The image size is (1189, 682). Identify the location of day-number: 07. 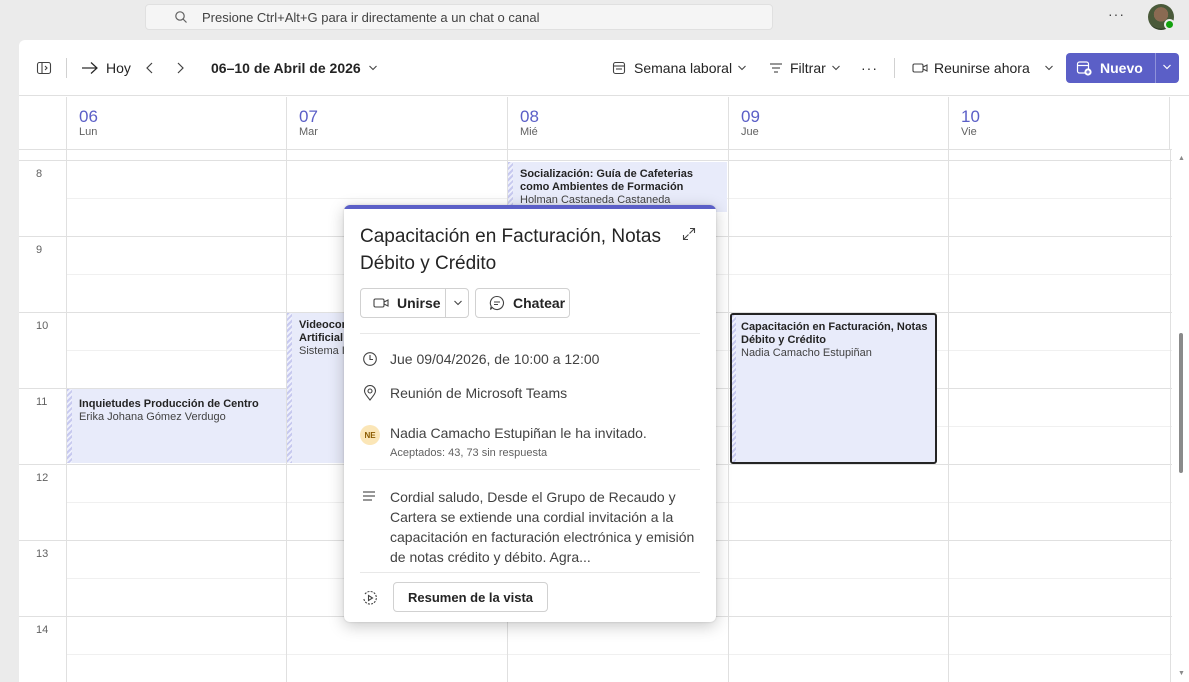
(308, 116).